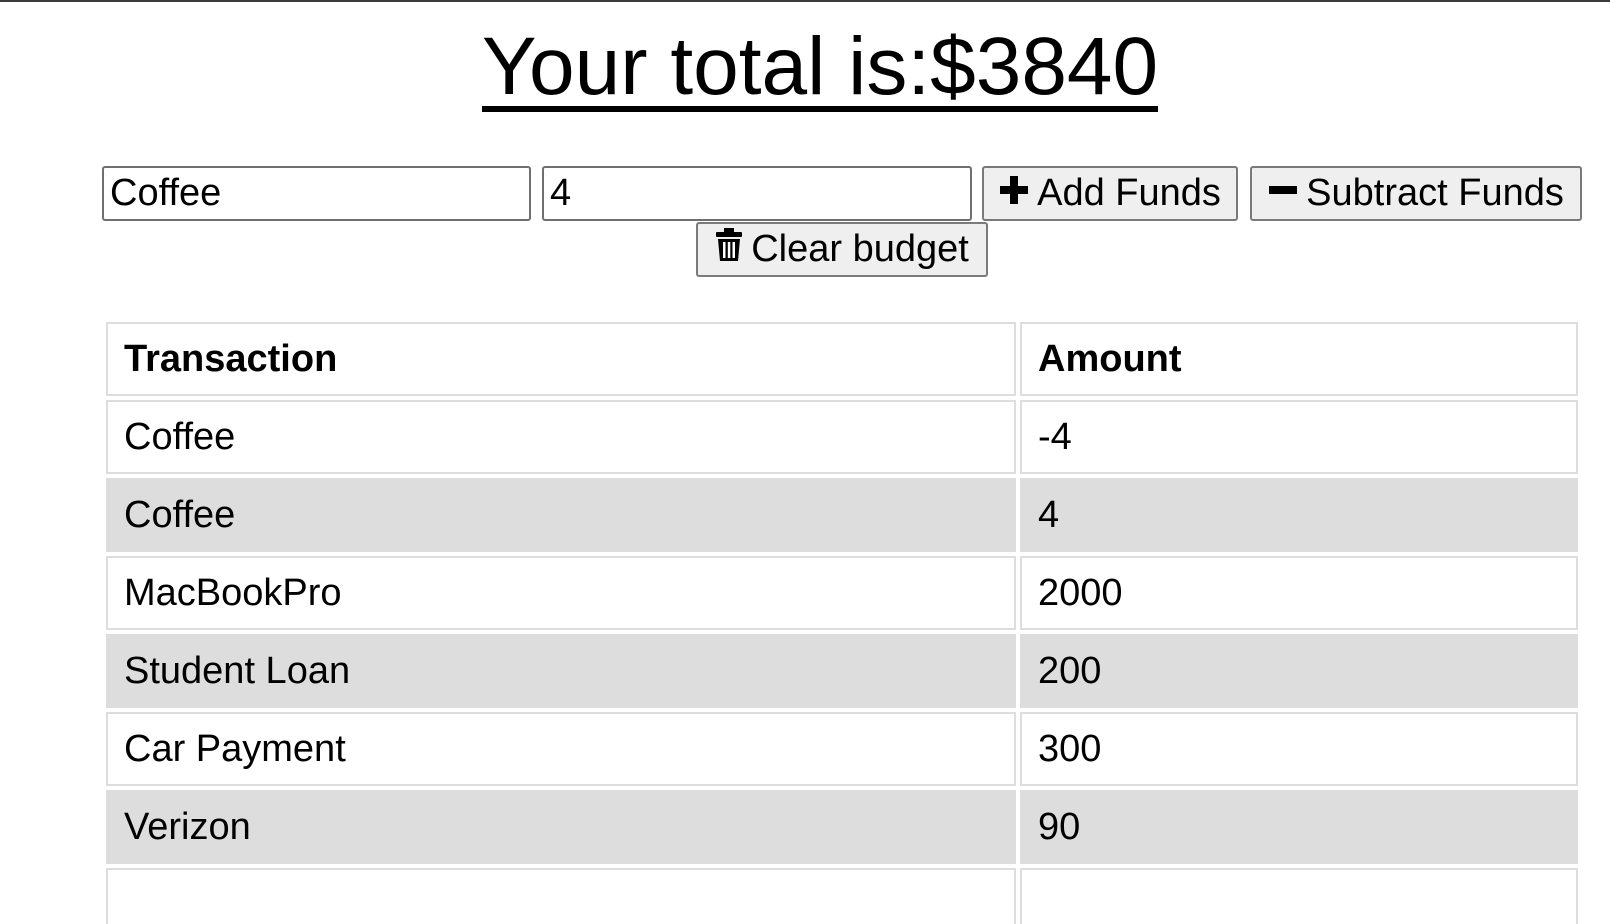 The height and width of the screenshot is (924, 1610). I want to click on amount-cell: 200, so click(1299, 671).